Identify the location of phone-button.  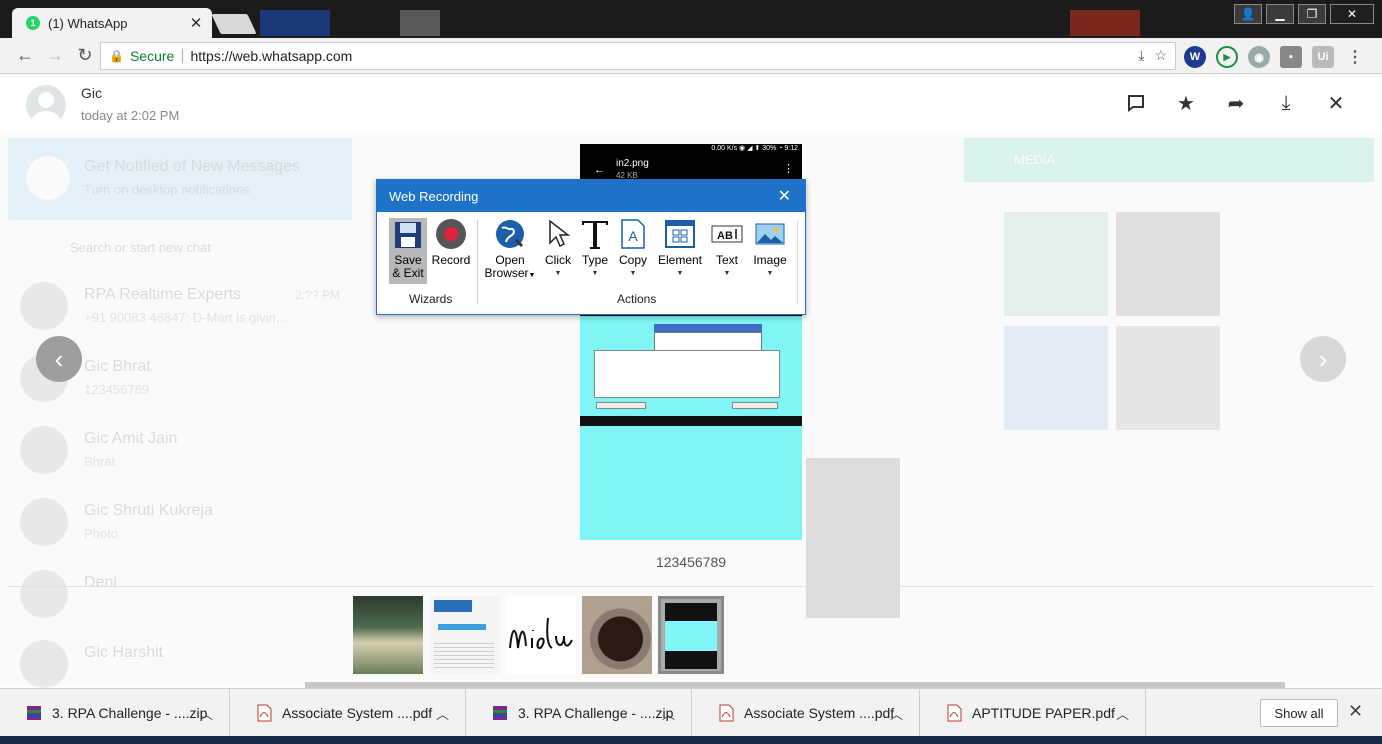
(755, 405).